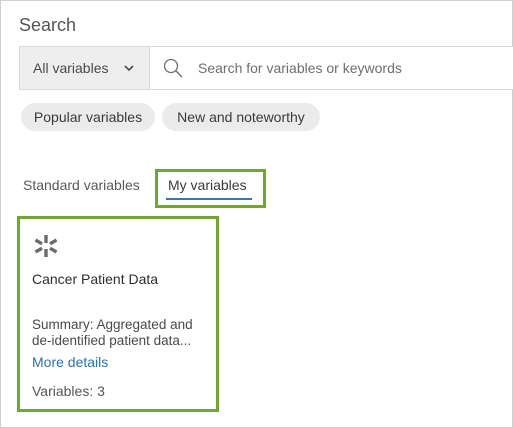 The width and height of the screenshot is (513, 428). What do you see at coordinates (112, 324) in the screenshot?
I see `card-summary-line: Summary: Aggregated and` at bounding box center [112, 324].